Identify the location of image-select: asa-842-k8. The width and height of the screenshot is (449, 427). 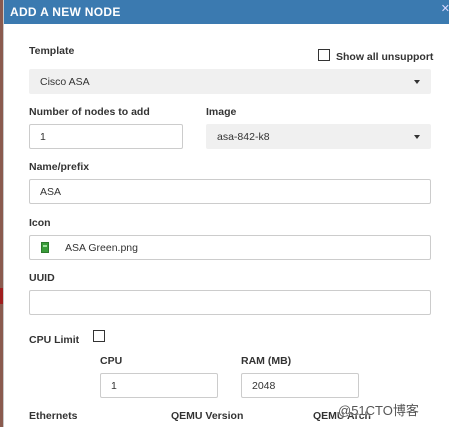
(318, 136).